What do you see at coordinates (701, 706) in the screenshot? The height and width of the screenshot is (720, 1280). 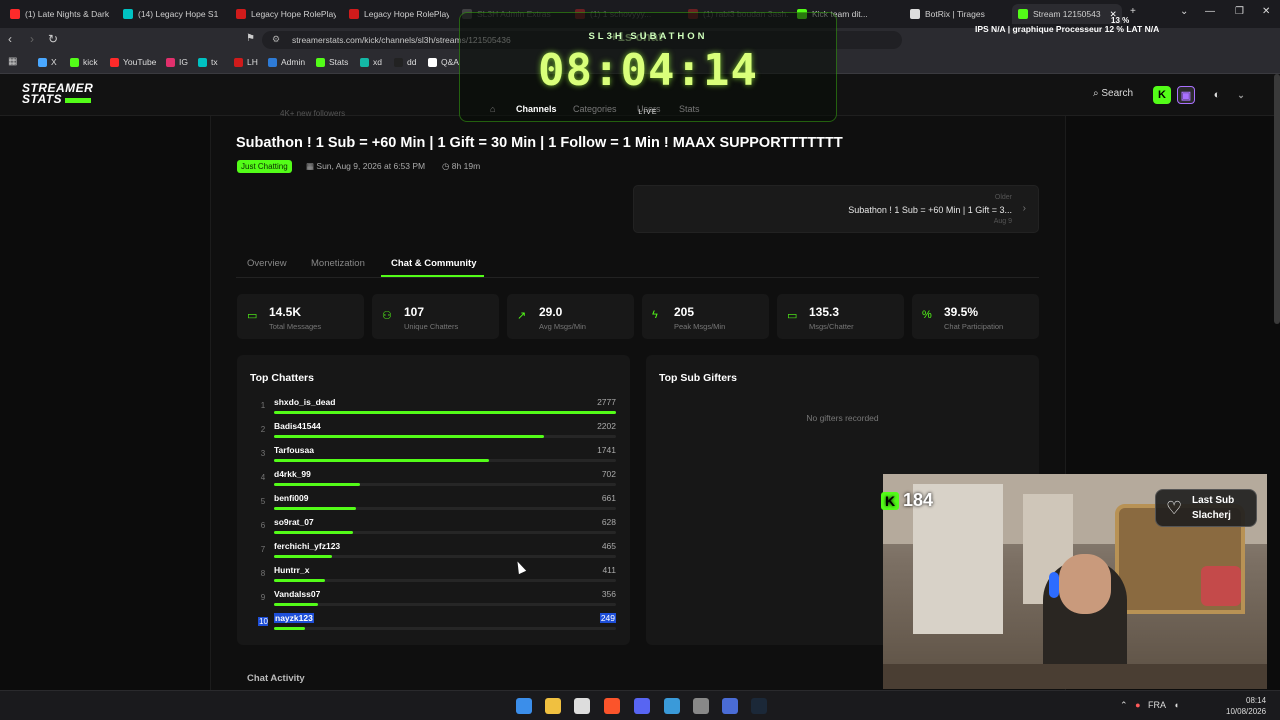 I see `obs-icon` at bounding box center [701, 706].